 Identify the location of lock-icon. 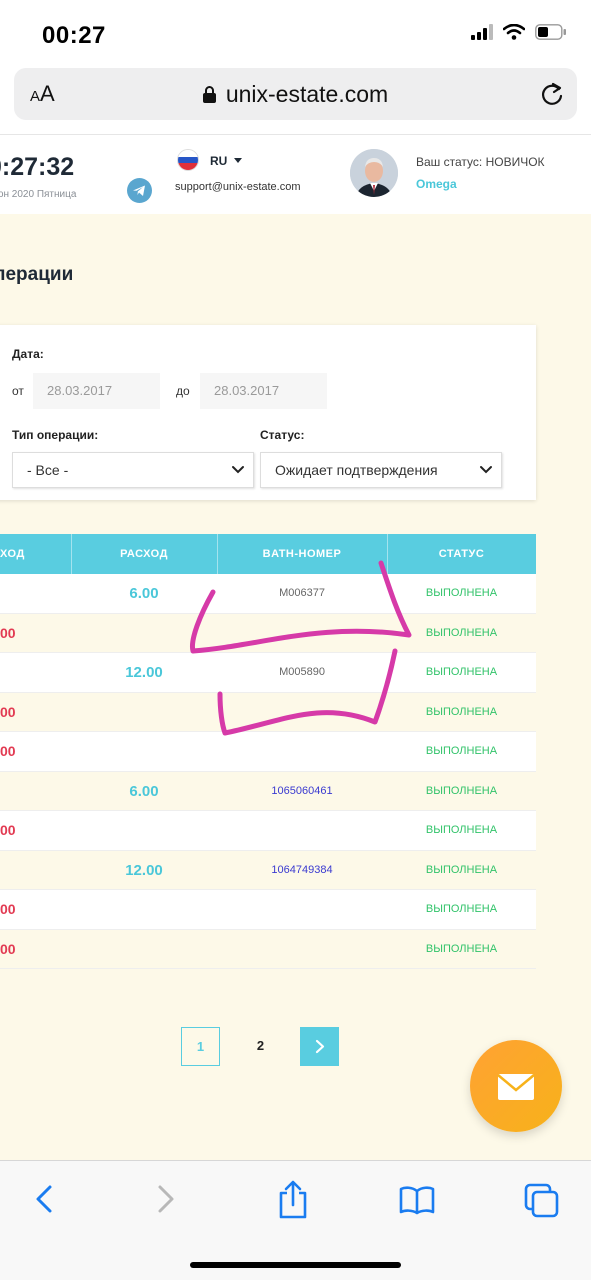
(209, 92).